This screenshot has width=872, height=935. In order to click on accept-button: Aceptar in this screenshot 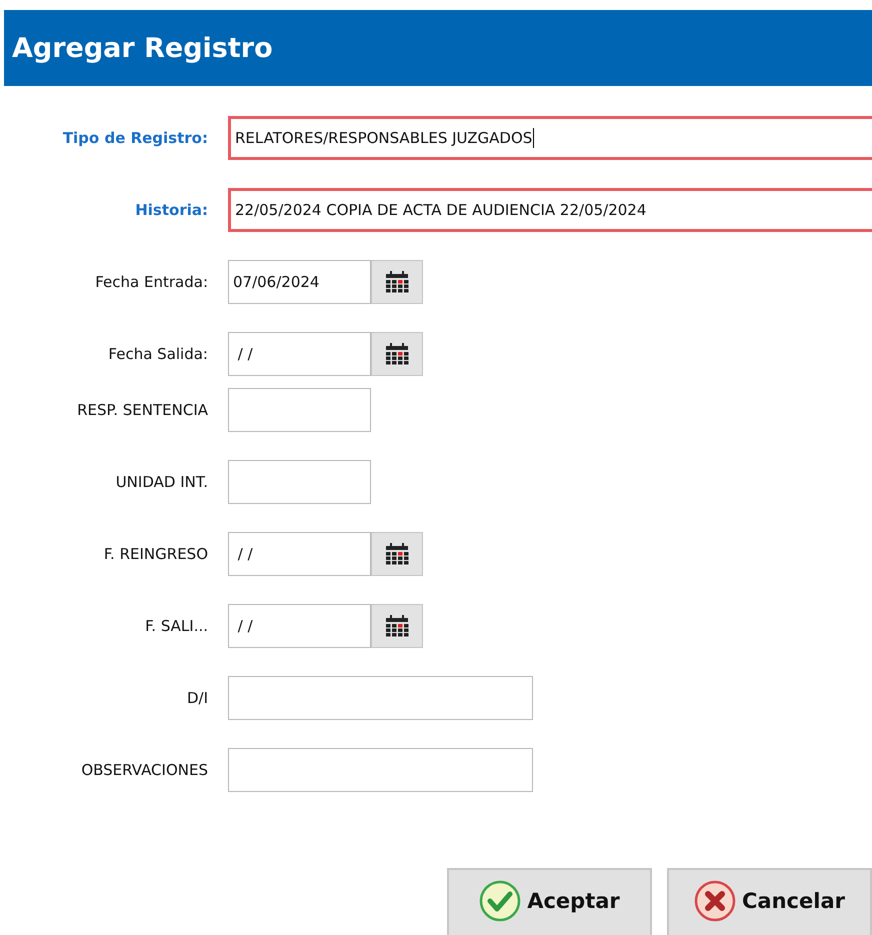, I will do `click(549, 901)`.